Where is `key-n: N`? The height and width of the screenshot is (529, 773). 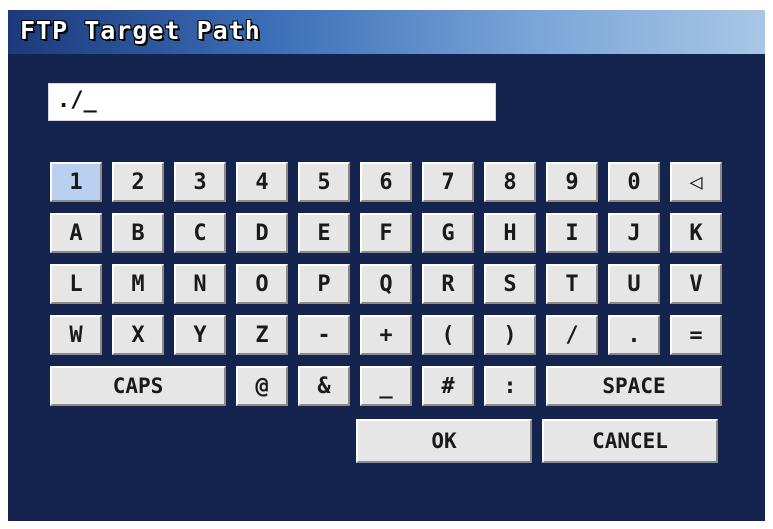
key-n: N is located at coordinates (200, 284).